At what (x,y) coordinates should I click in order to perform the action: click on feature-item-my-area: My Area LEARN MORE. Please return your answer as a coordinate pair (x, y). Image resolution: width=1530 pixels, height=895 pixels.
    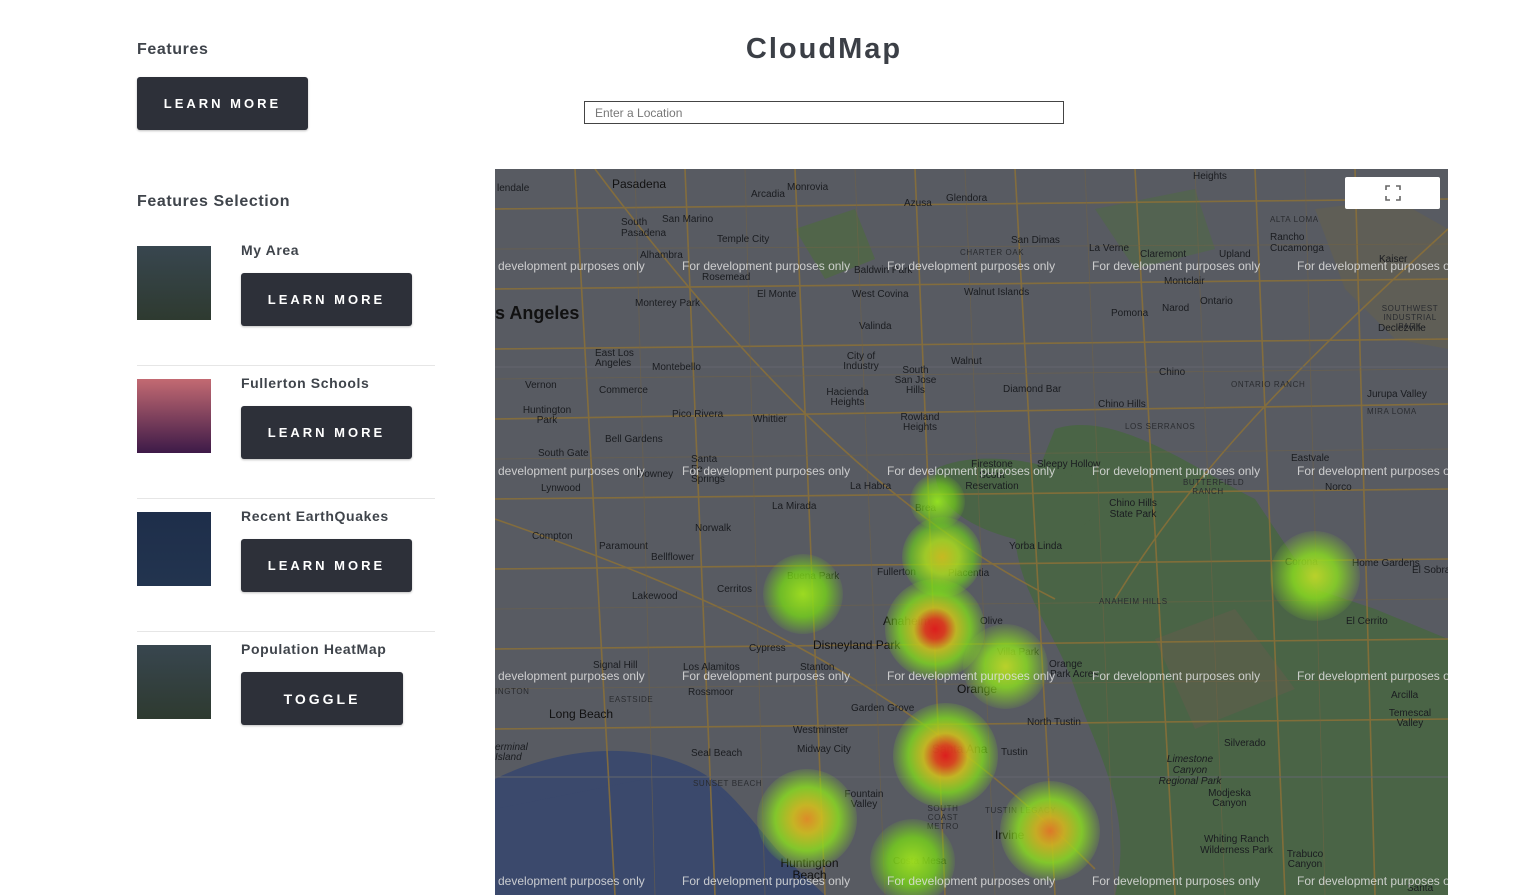
    Looking at the image, I should click on (286, 299).